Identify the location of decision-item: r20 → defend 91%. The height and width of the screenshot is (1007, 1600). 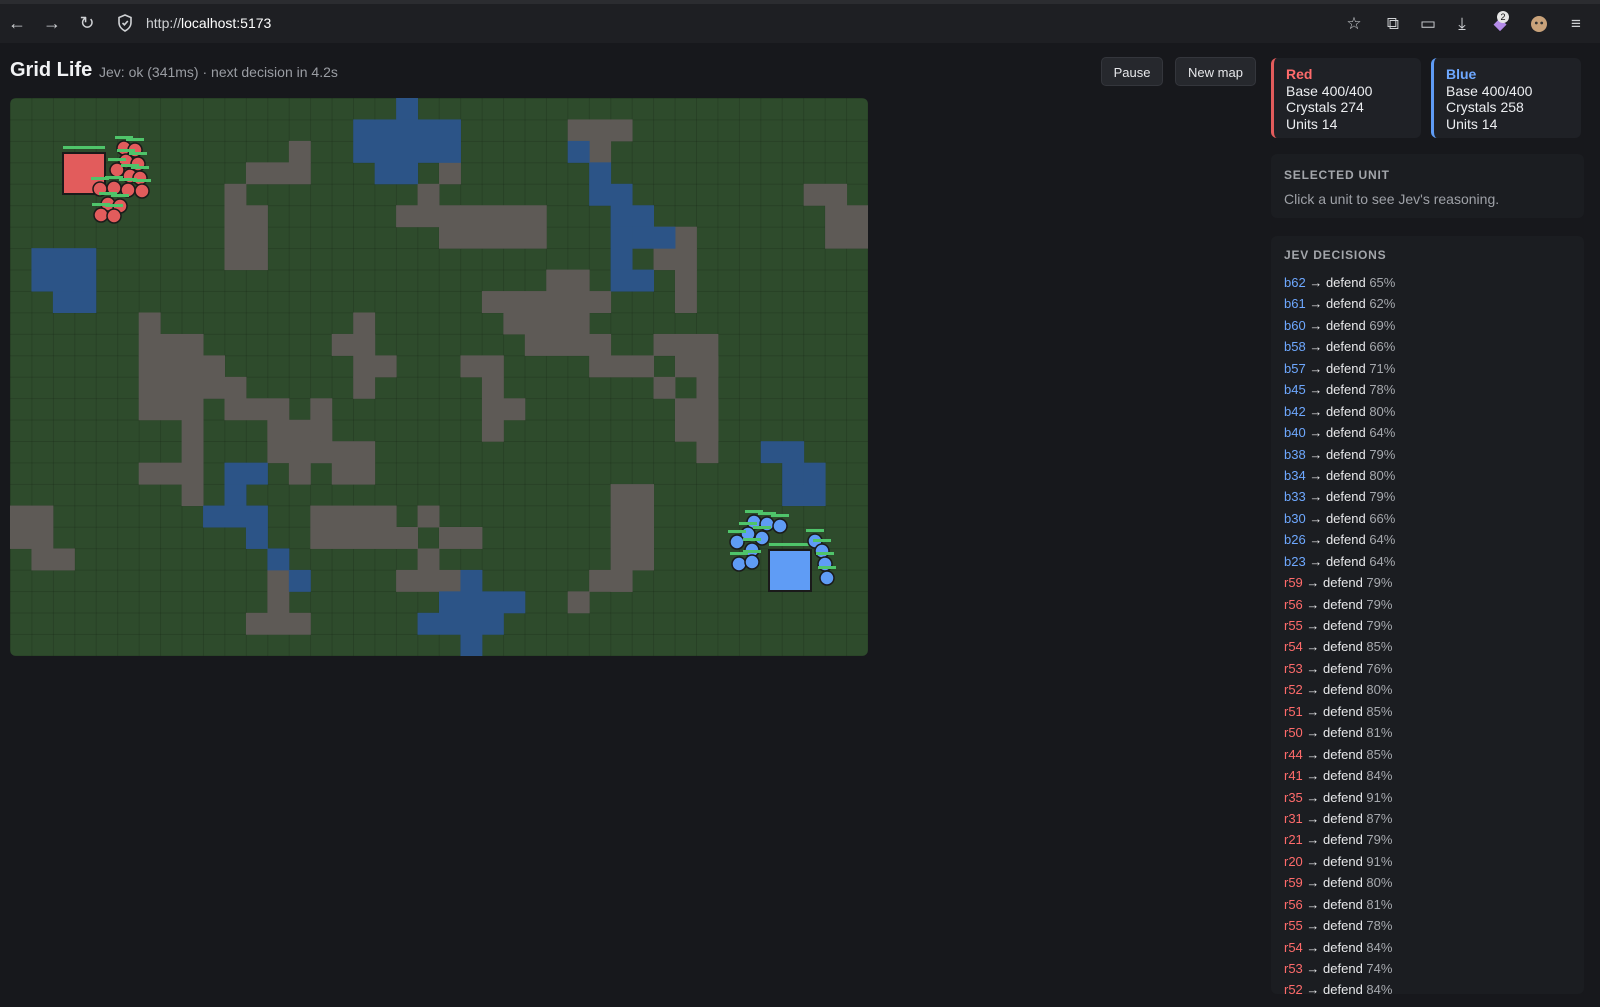
(1339, 861).